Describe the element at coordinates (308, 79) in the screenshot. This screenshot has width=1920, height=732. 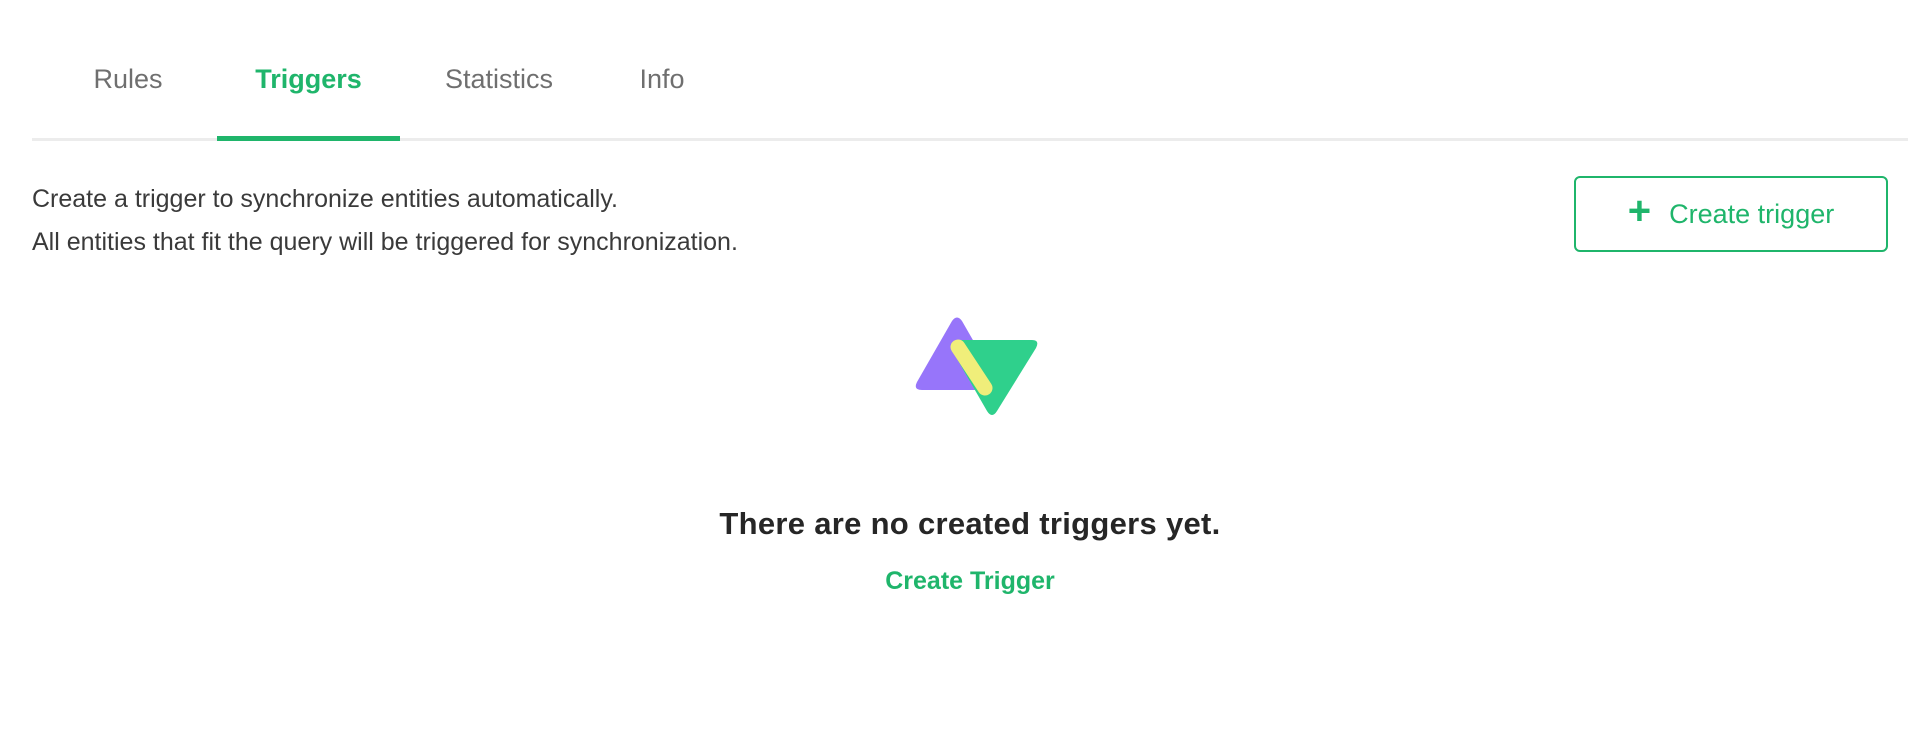
I see `tab-triggers-label: Triggers` at that location.